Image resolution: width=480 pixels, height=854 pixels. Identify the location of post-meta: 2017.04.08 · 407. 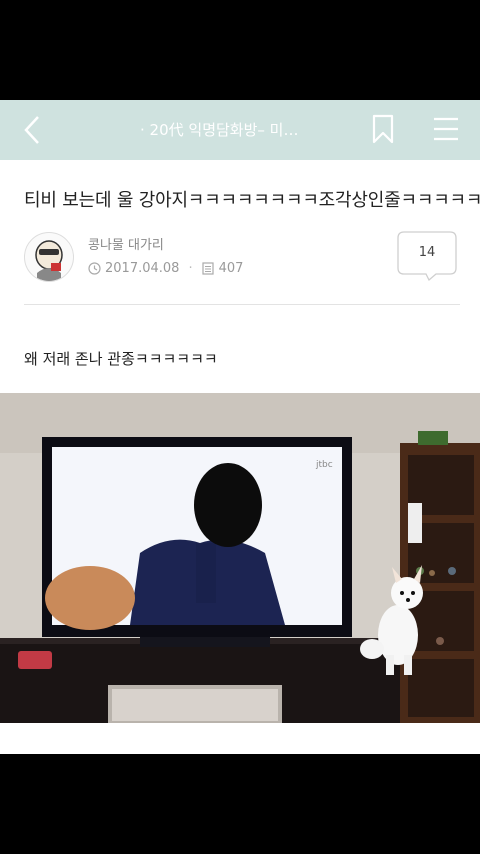
(165, 268).